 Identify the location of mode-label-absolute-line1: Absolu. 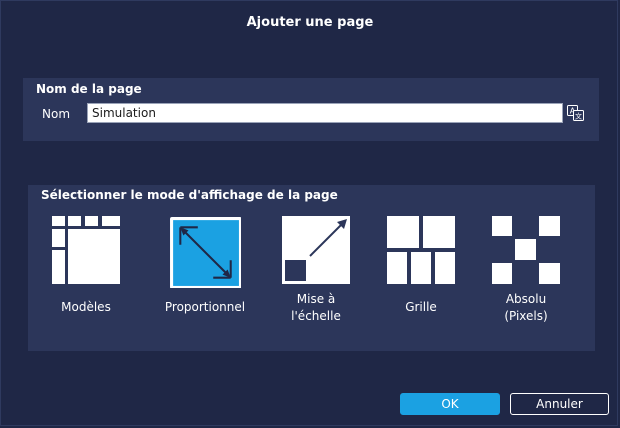
(526, 299).